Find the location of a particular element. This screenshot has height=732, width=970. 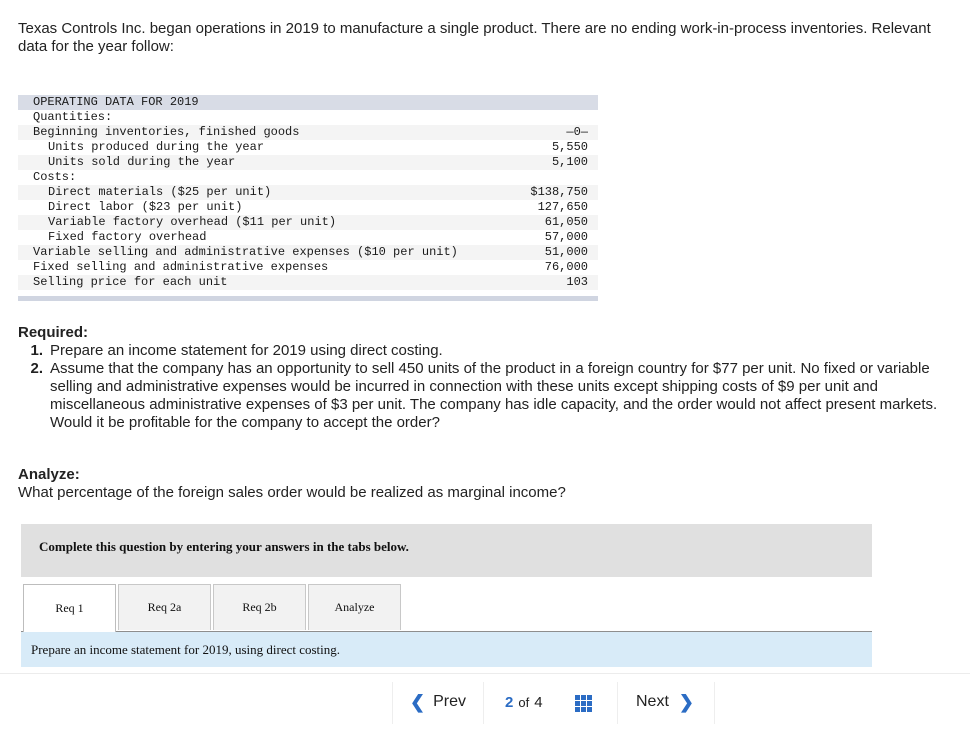

pager-divider is located at coordinates (485, 673).